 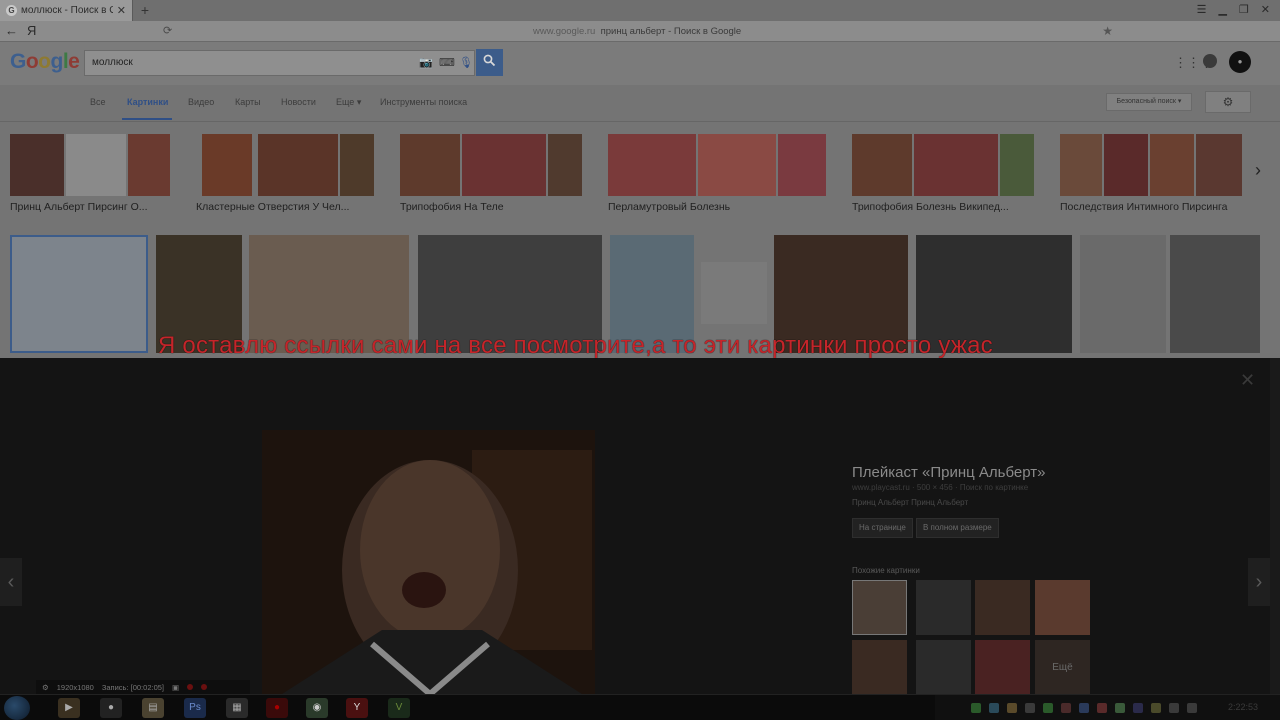 What do you see at coordinates (1174, 708) in the screenshot?
I see `network-icon` at bounding box center [1174, 708].